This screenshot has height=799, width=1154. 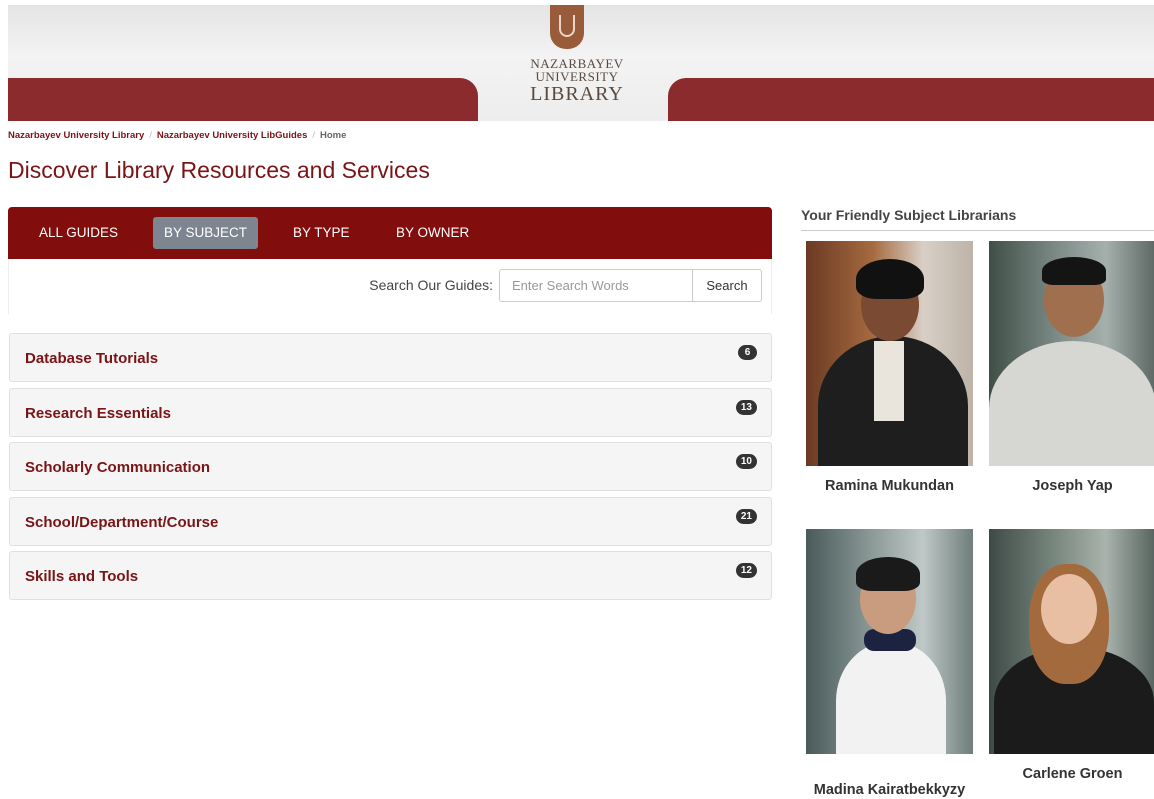 What do you see at coordinates (390, 357) in the screenshot?
I see `subject-item-database-tutorials: Database Tutorials 6` at bounding box center [390, 357].